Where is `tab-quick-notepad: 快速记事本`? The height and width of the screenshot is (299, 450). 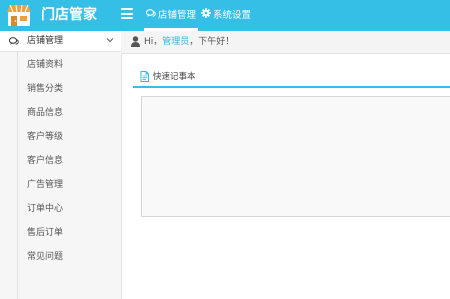 tab-quick-notepad: 快速记事本 is located at coordinates (291, 79).